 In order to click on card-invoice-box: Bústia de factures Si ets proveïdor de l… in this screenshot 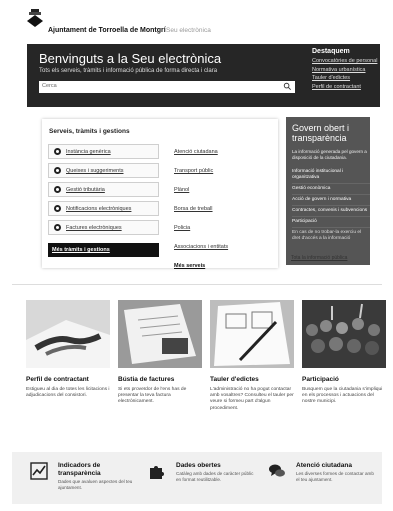, I will do `click(160, 353)`.